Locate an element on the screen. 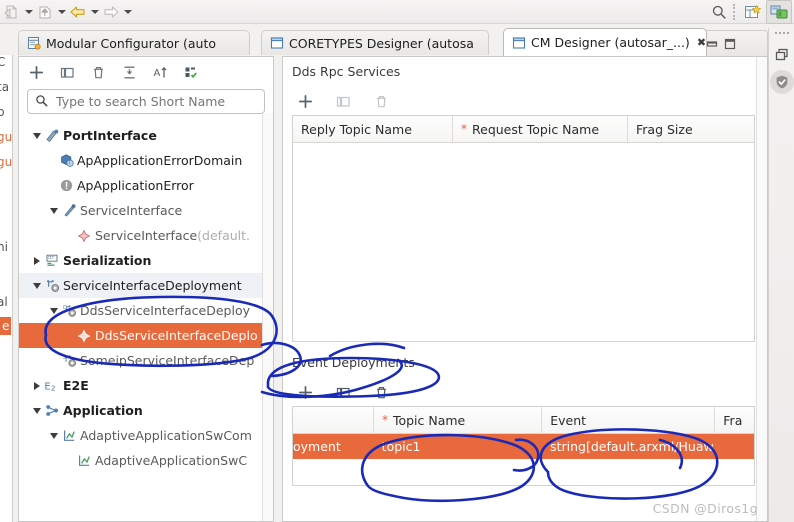  tree-item-ddsserviceinterfacedeployment-instance: DdsServiceInterfaceDeplo is located at coordinates (146, 335).